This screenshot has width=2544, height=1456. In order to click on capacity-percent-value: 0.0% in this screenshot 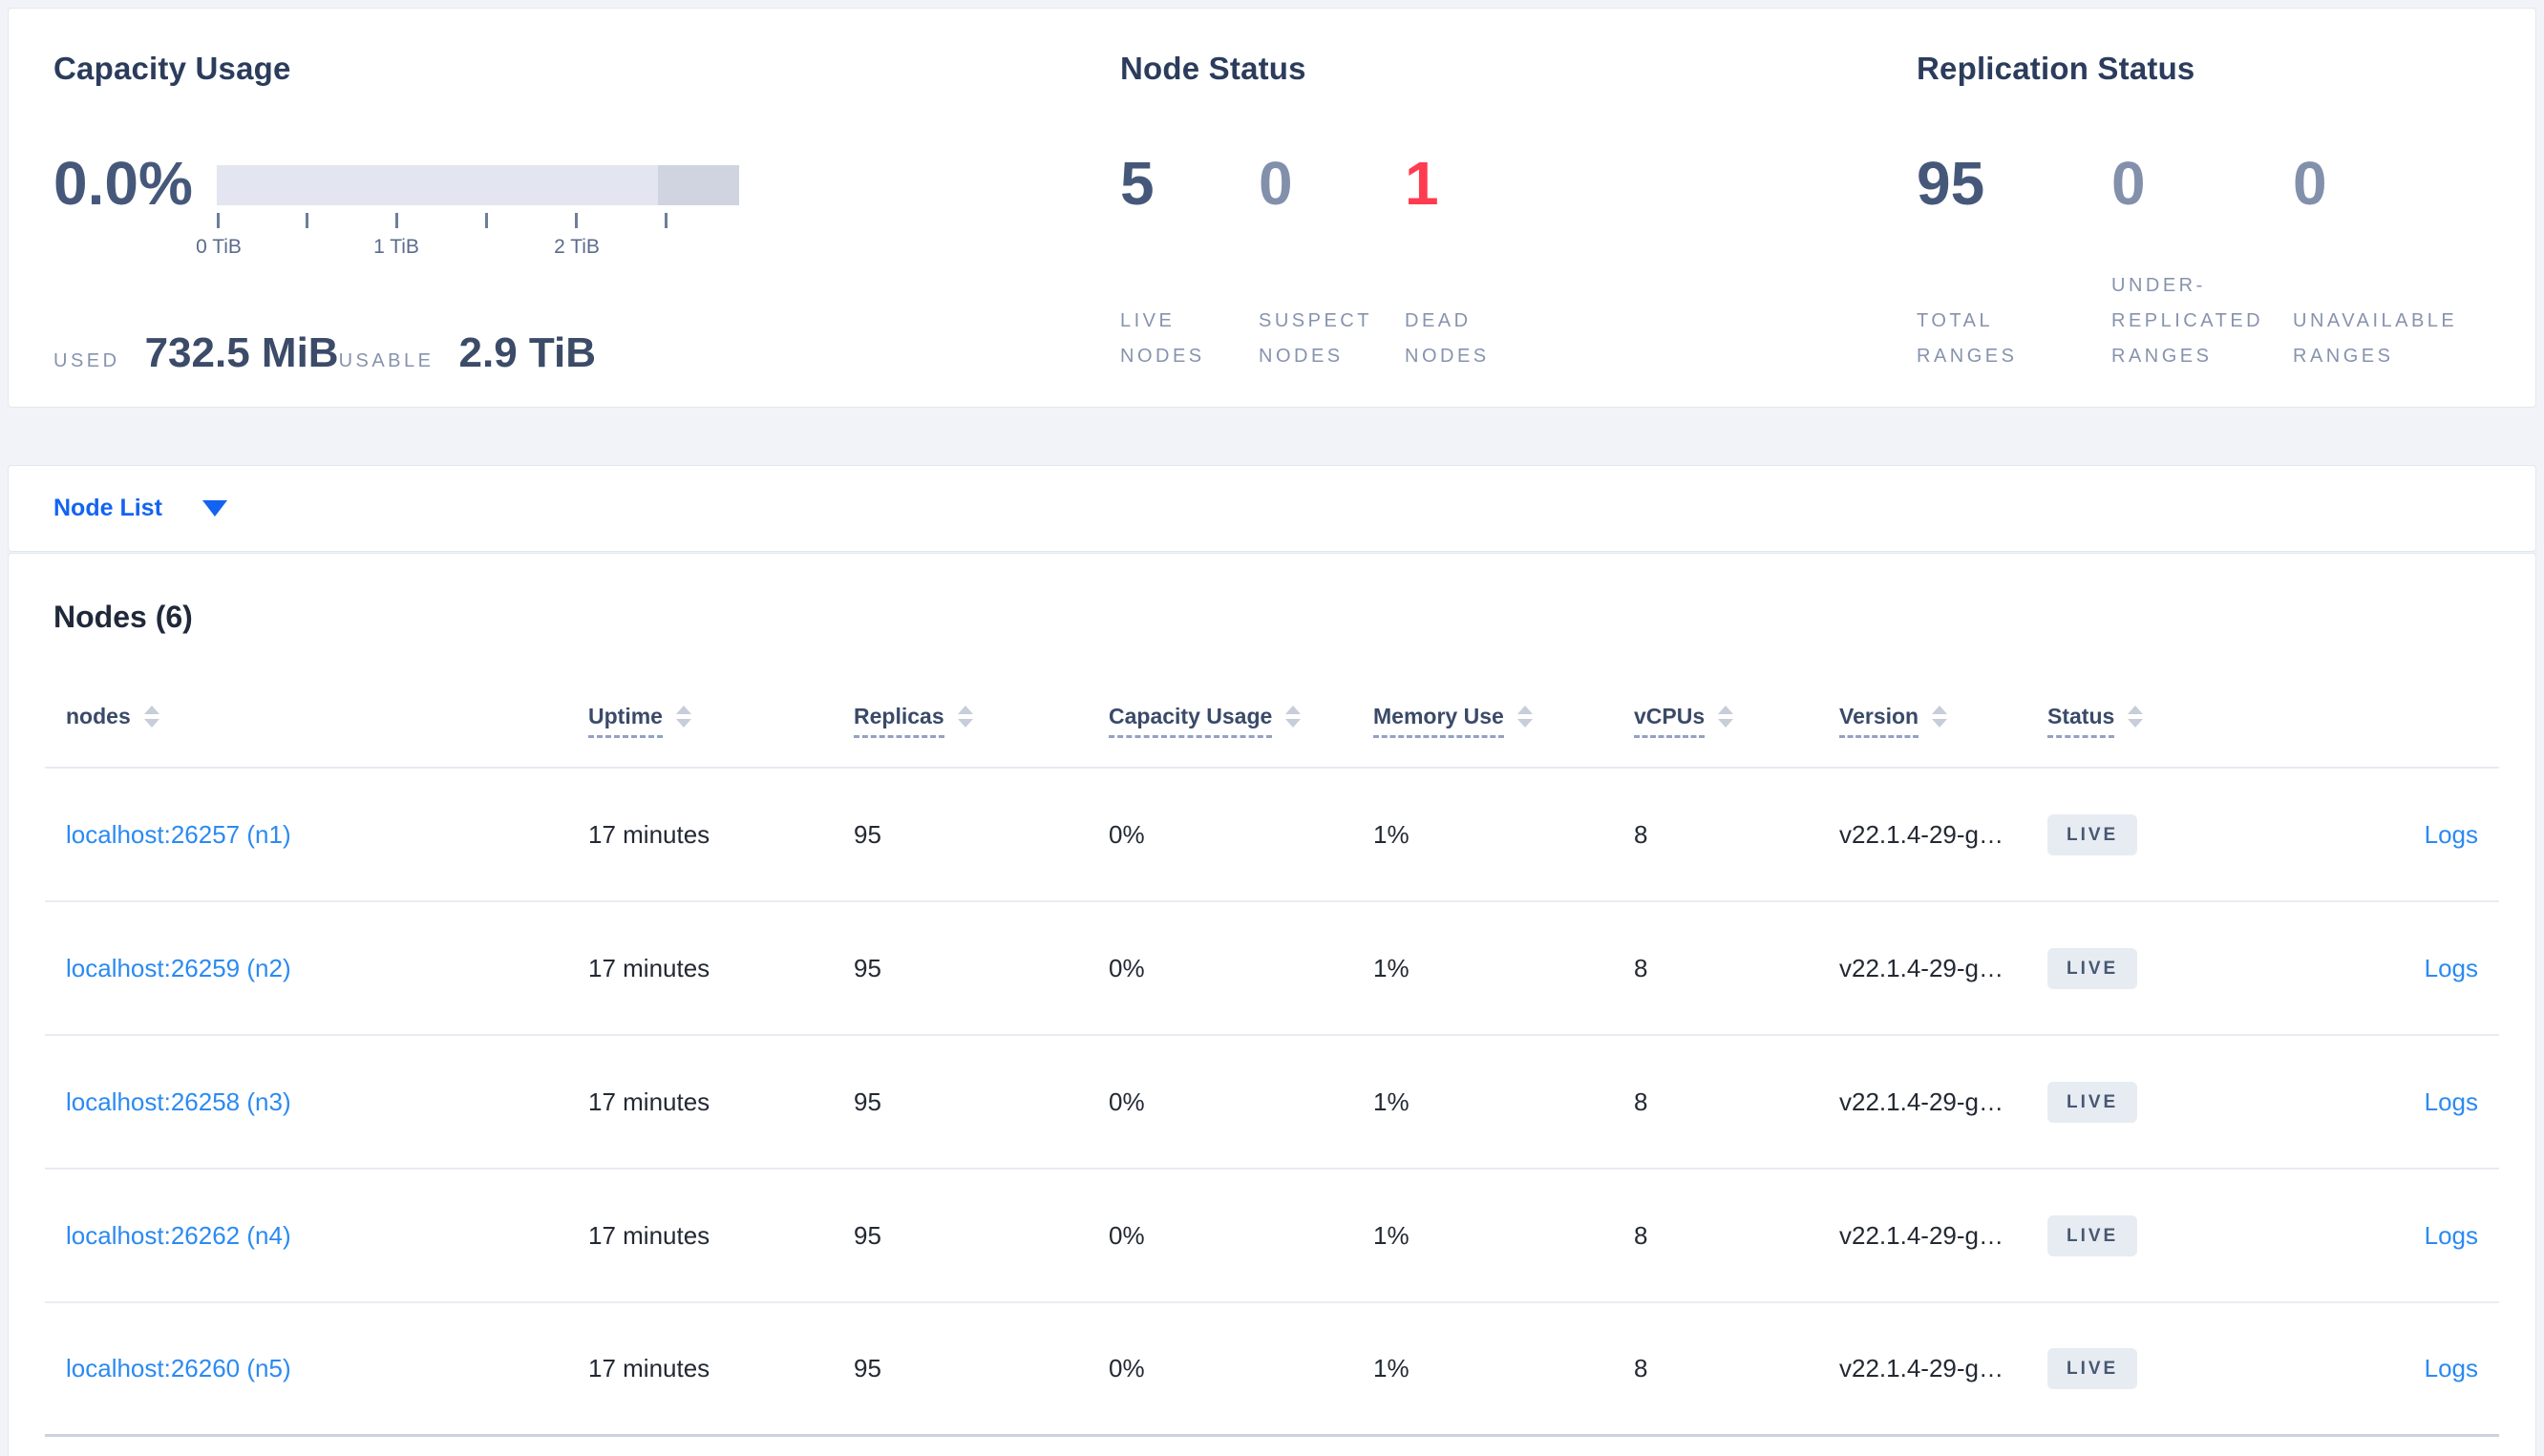, I will do `click(123, 183)`.